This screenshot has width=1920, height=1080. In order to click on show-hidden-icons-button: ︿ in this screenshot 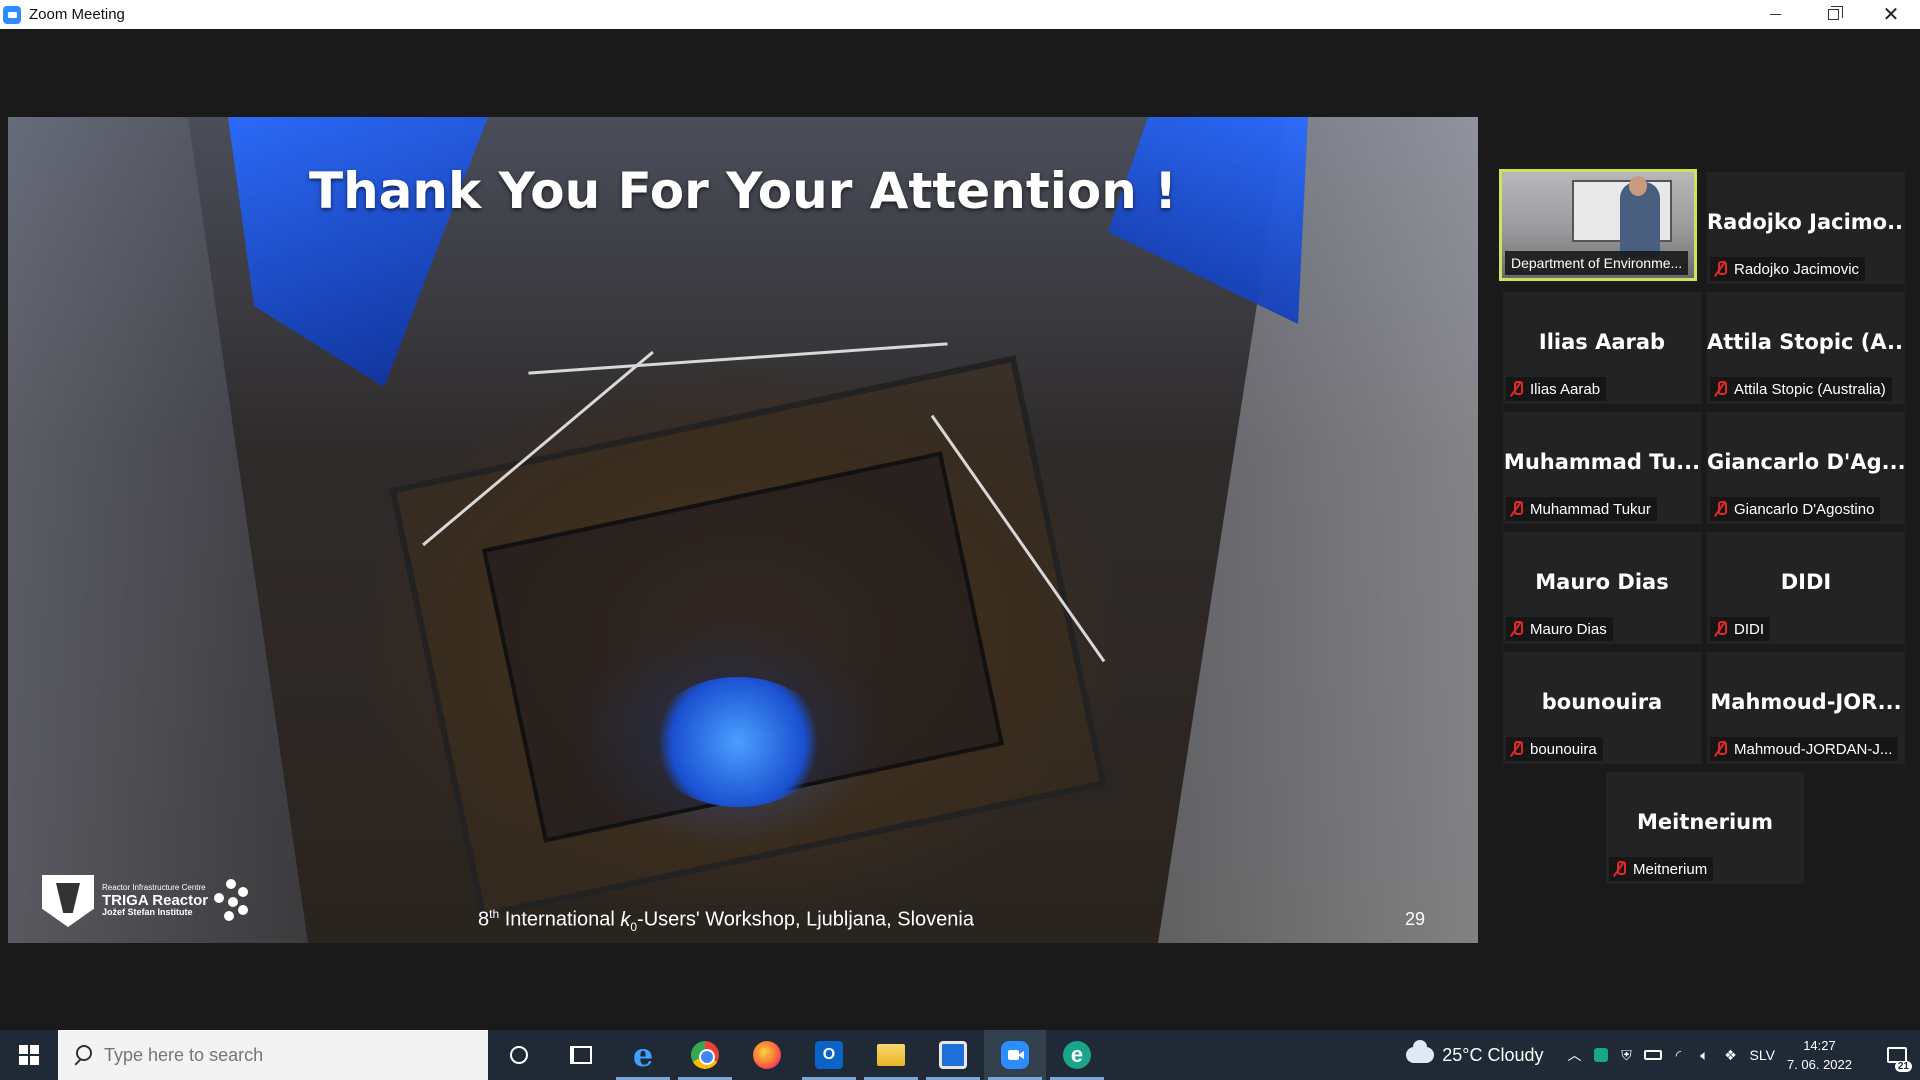, I will do `click(1575, 1055)`.